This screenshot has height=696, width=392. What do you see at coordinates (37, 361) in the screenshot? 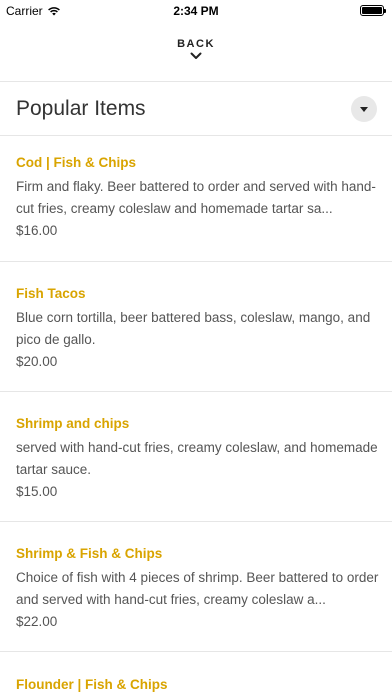
I see `item-price: $20.00` at bounding box center [37, 361].